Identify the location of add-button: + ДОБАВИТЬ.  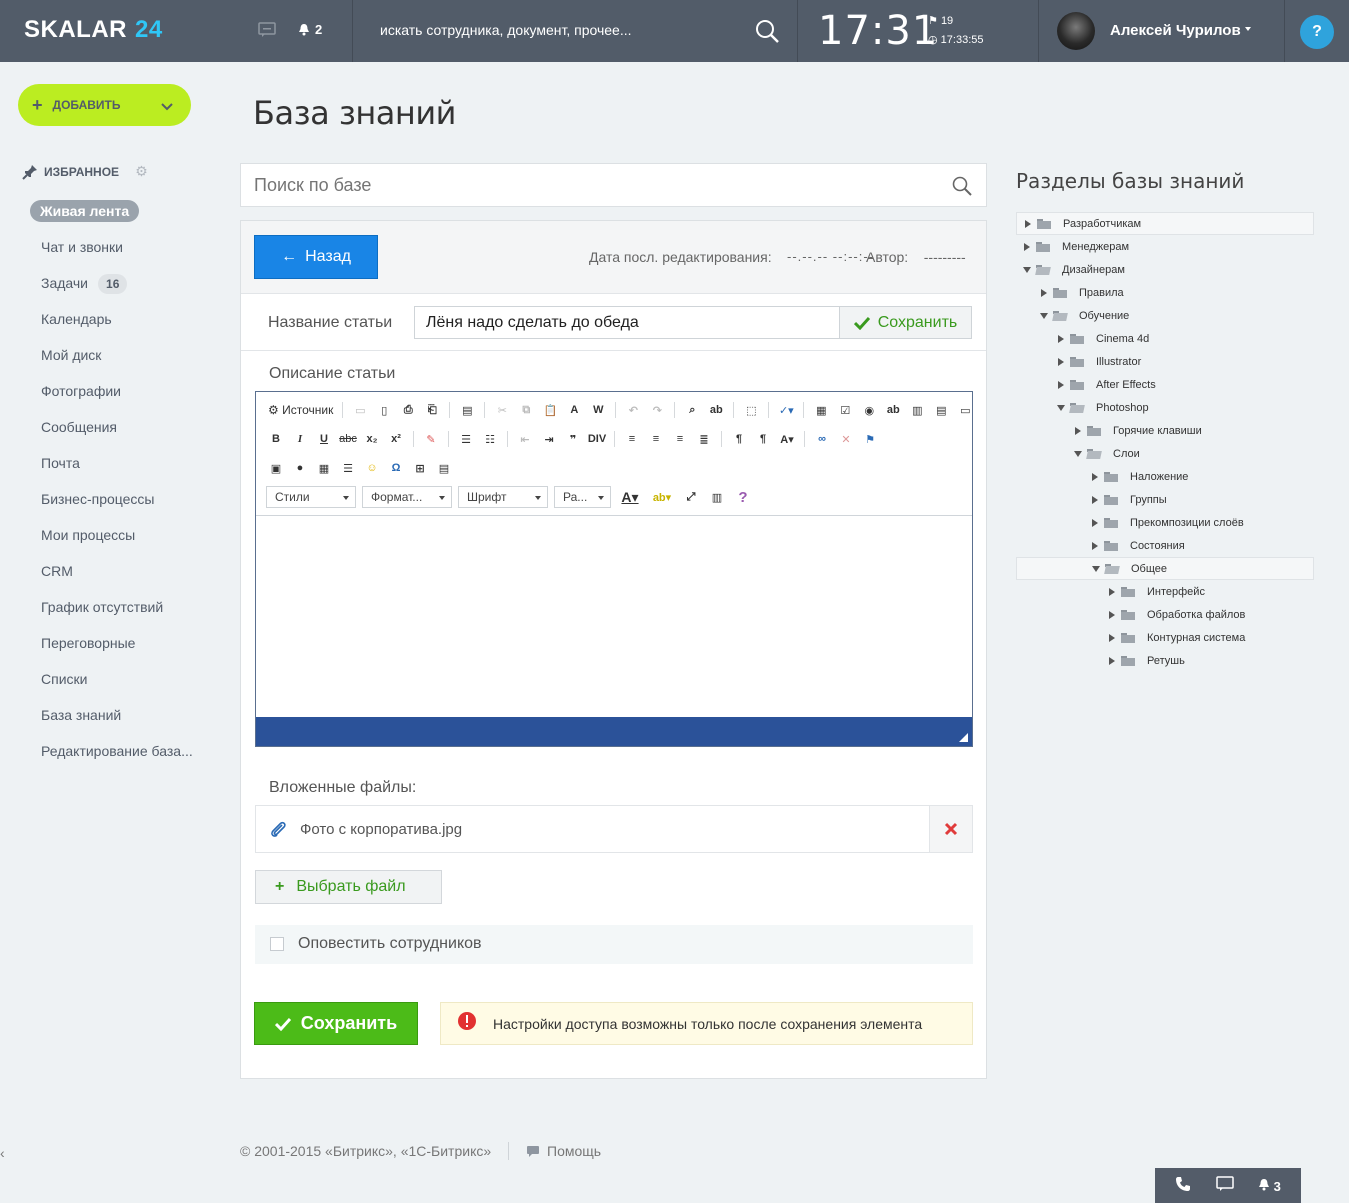
(104, 105).